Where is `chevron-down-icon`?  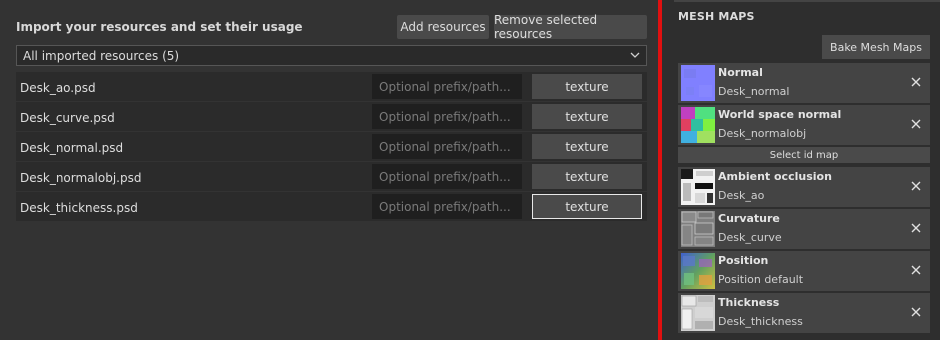
chevron-down-icon is located at coordinates (635, 55).